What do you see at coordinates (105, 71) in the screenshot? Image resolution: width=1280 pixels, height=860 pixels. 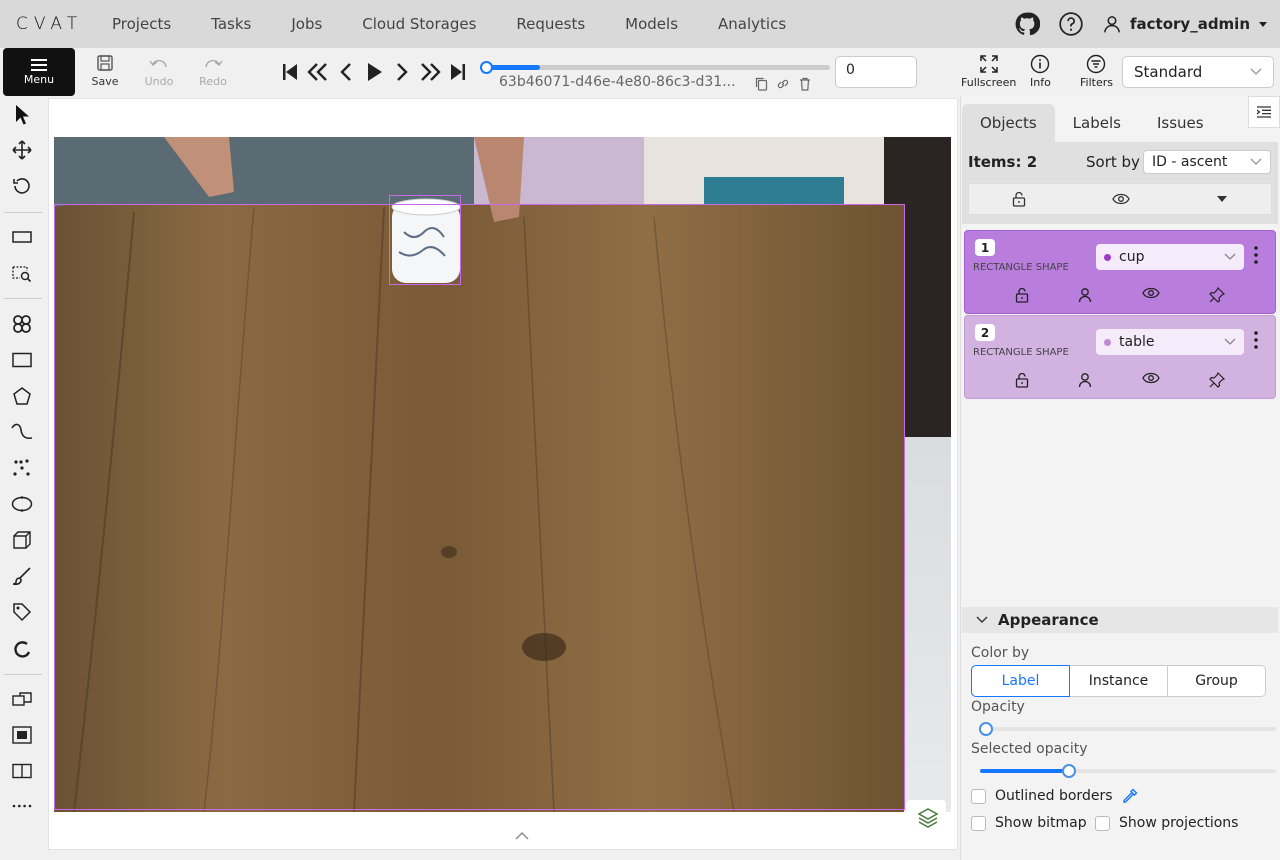 I see `save-button: Save` at bounding box center [105, 71].